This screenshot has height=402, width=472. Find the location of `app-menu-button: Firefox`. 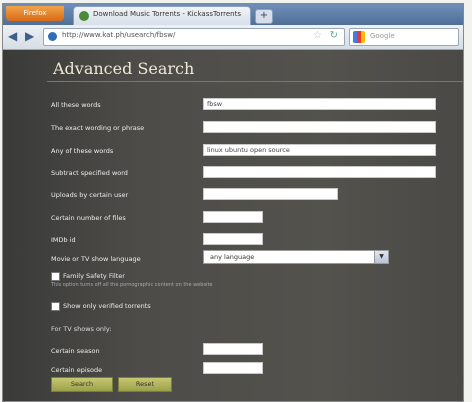

app-menu-button: Firefox is located at coordinates (35, 13).